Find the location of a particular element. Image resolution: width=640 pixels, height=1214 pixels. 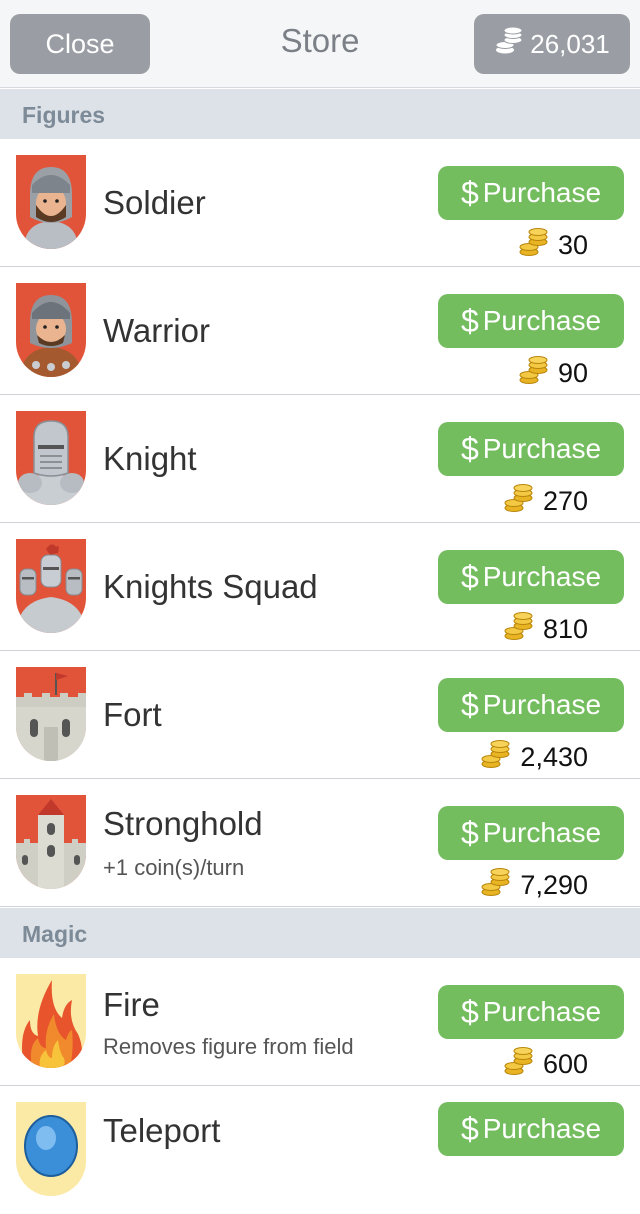

stronghold-icon is located at coordinates (51, 842).